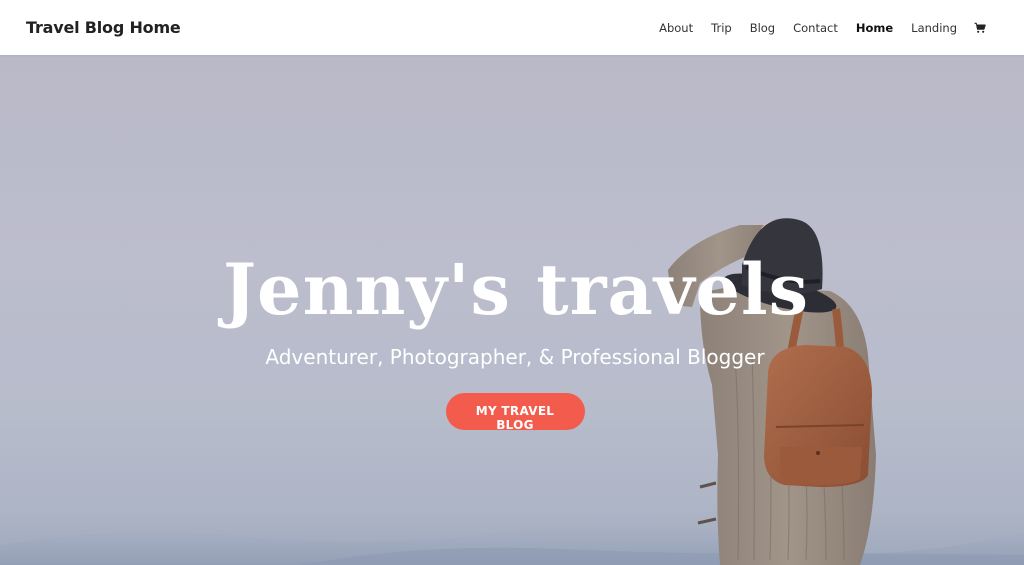 The height and width of the screenshot is (565, 1024). Describe the element at coordinates (721, 28) in the screenshot. I see `nav-item-trip: Trip` at that location.